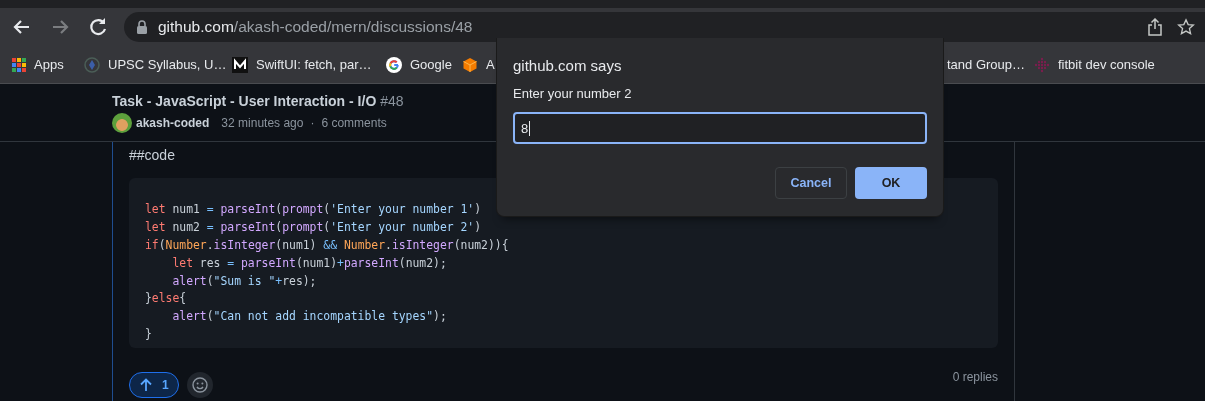  I want to click on code-line: let num1 = parseInt(prompt('Enter your number 1'), so click(314, 209).